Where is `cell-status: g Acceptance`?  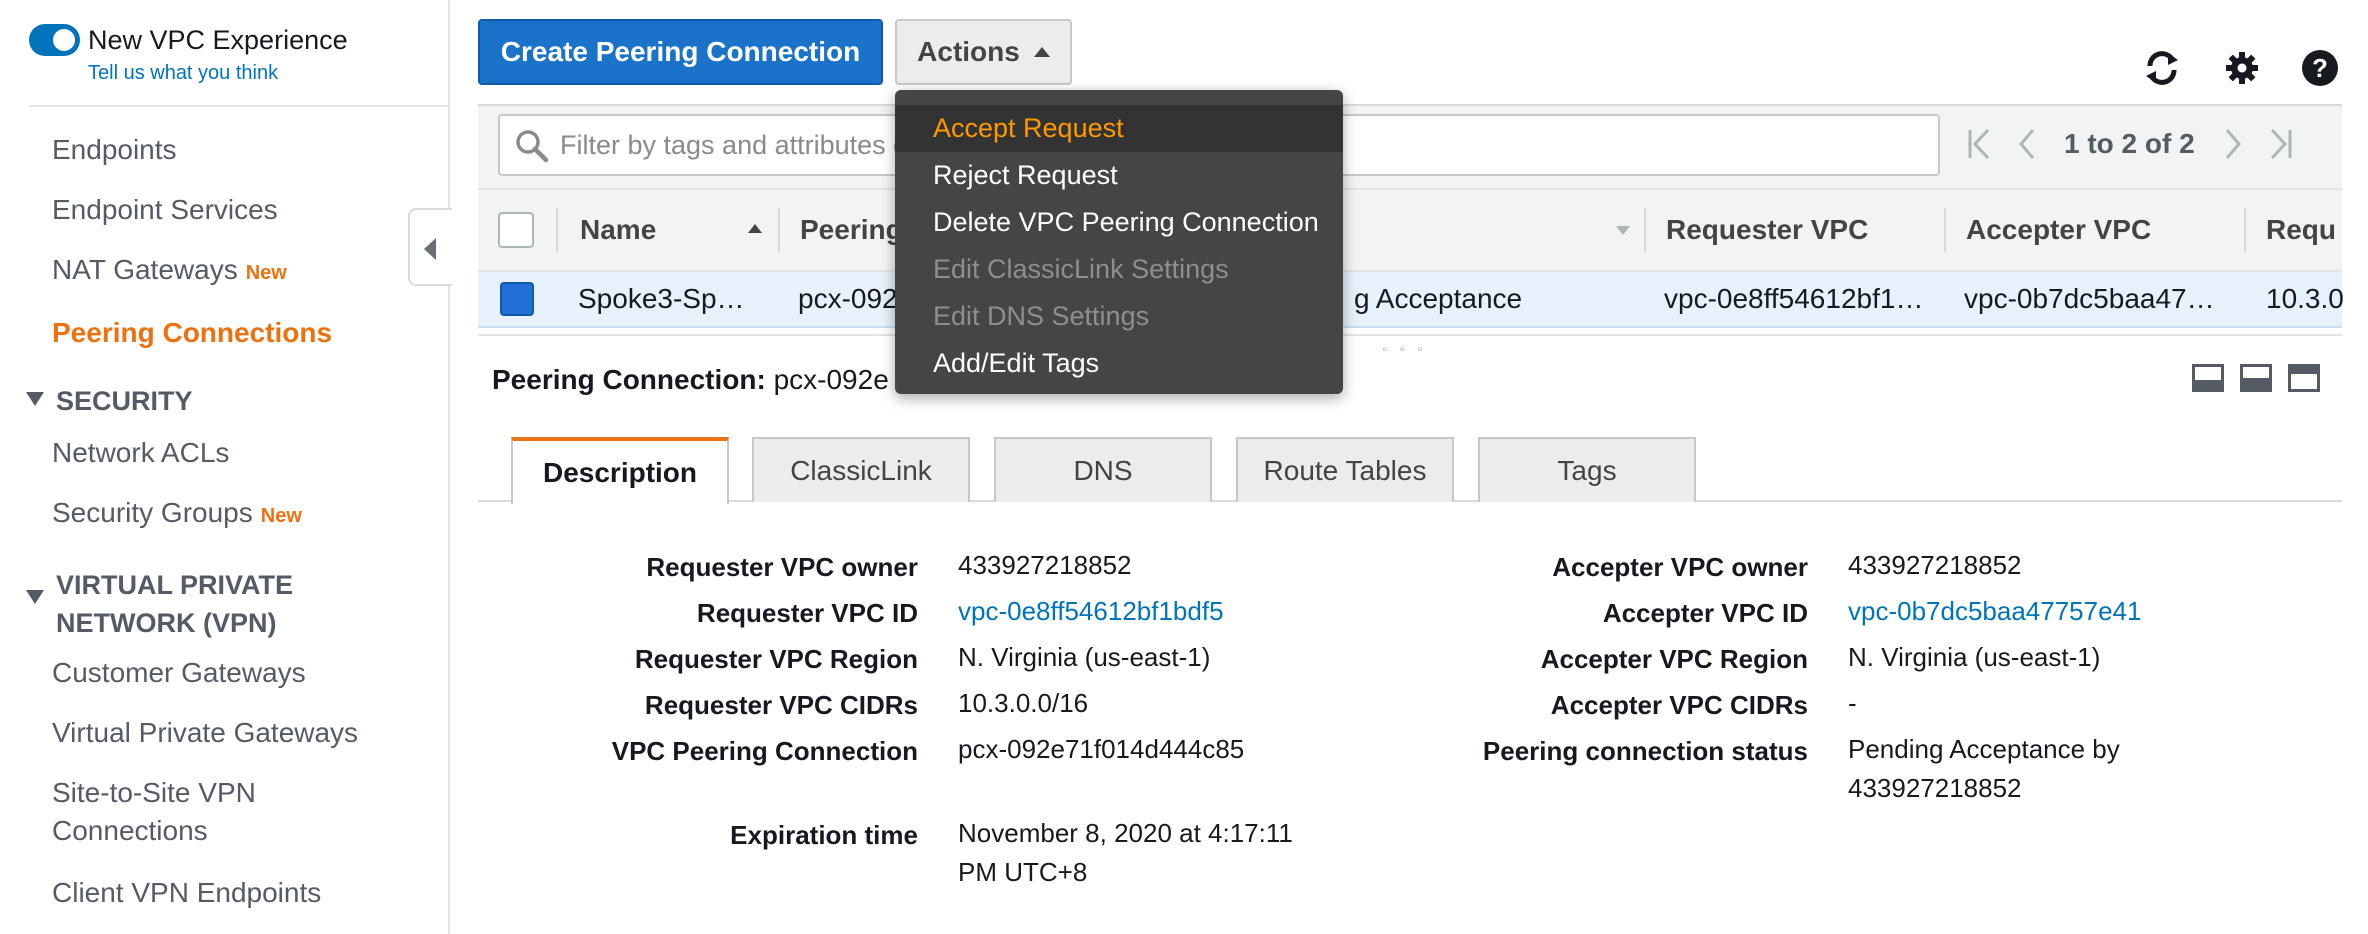 cell-status: g Acceptance is located at coordinates (1438, 298).